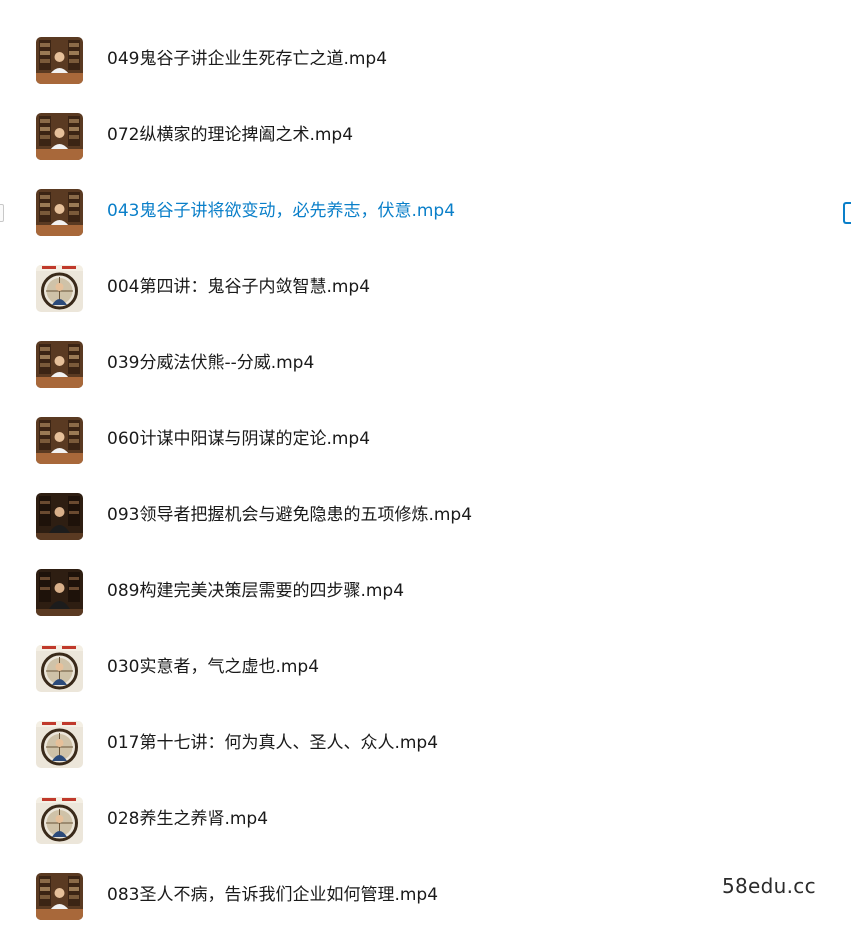  Describe the element at coordinates (247, 59) in the screenshot. I see `file-name: 049鬼谷子讲企业生死存亡之道.mp4` at that location.